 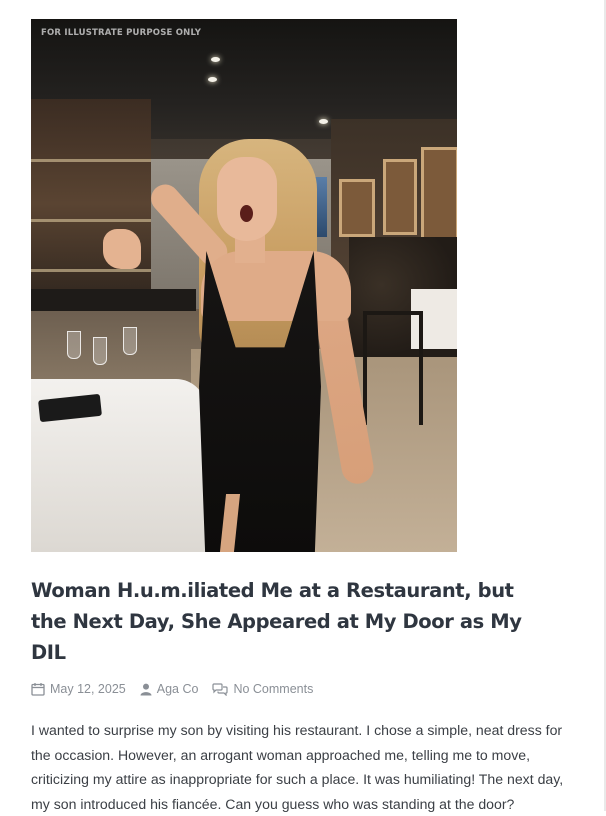 What do you see at coordinates (146, 689) in the screenshot?
I see `user-icon` at bounding box center [146, 689].